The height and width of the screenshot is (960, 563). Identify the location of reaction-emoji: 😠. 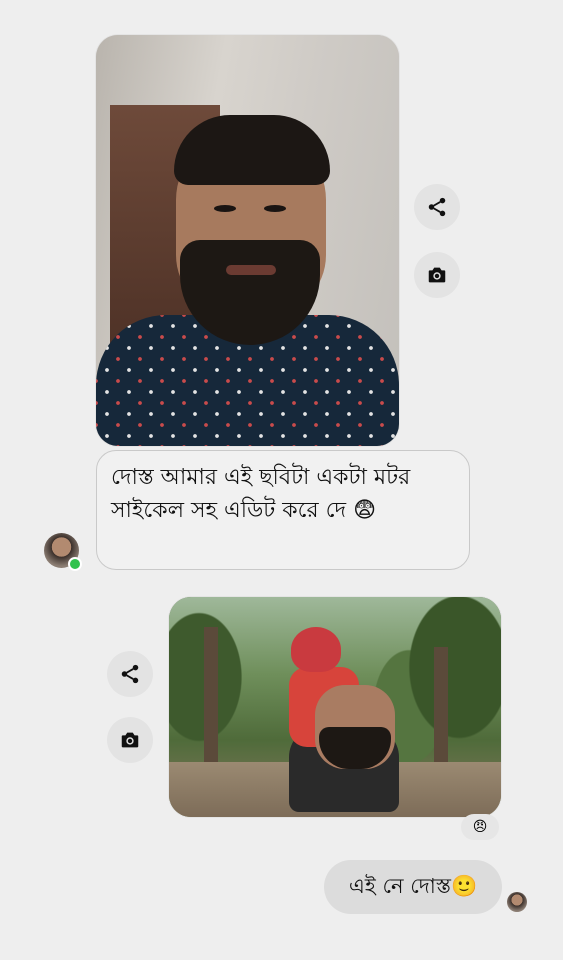
(480, 827).